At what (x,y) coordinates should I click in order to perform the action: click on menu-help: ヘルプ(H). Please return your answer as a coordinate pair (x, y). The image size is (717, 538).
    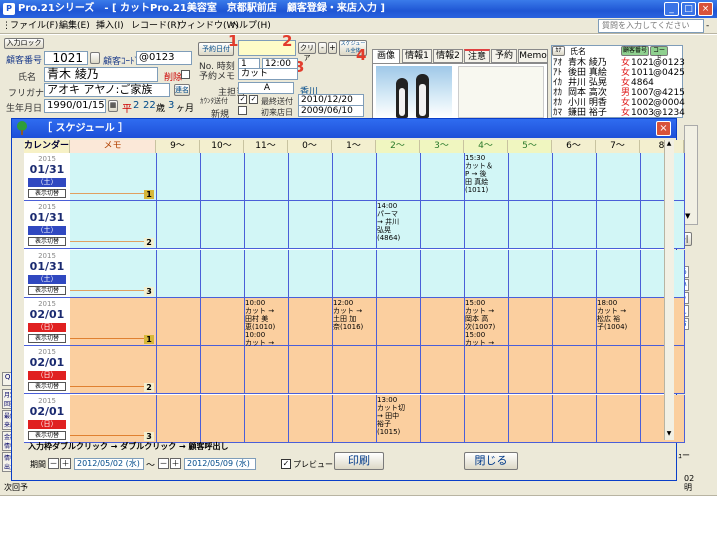
    Looking at the image, I should click on (250, 26).